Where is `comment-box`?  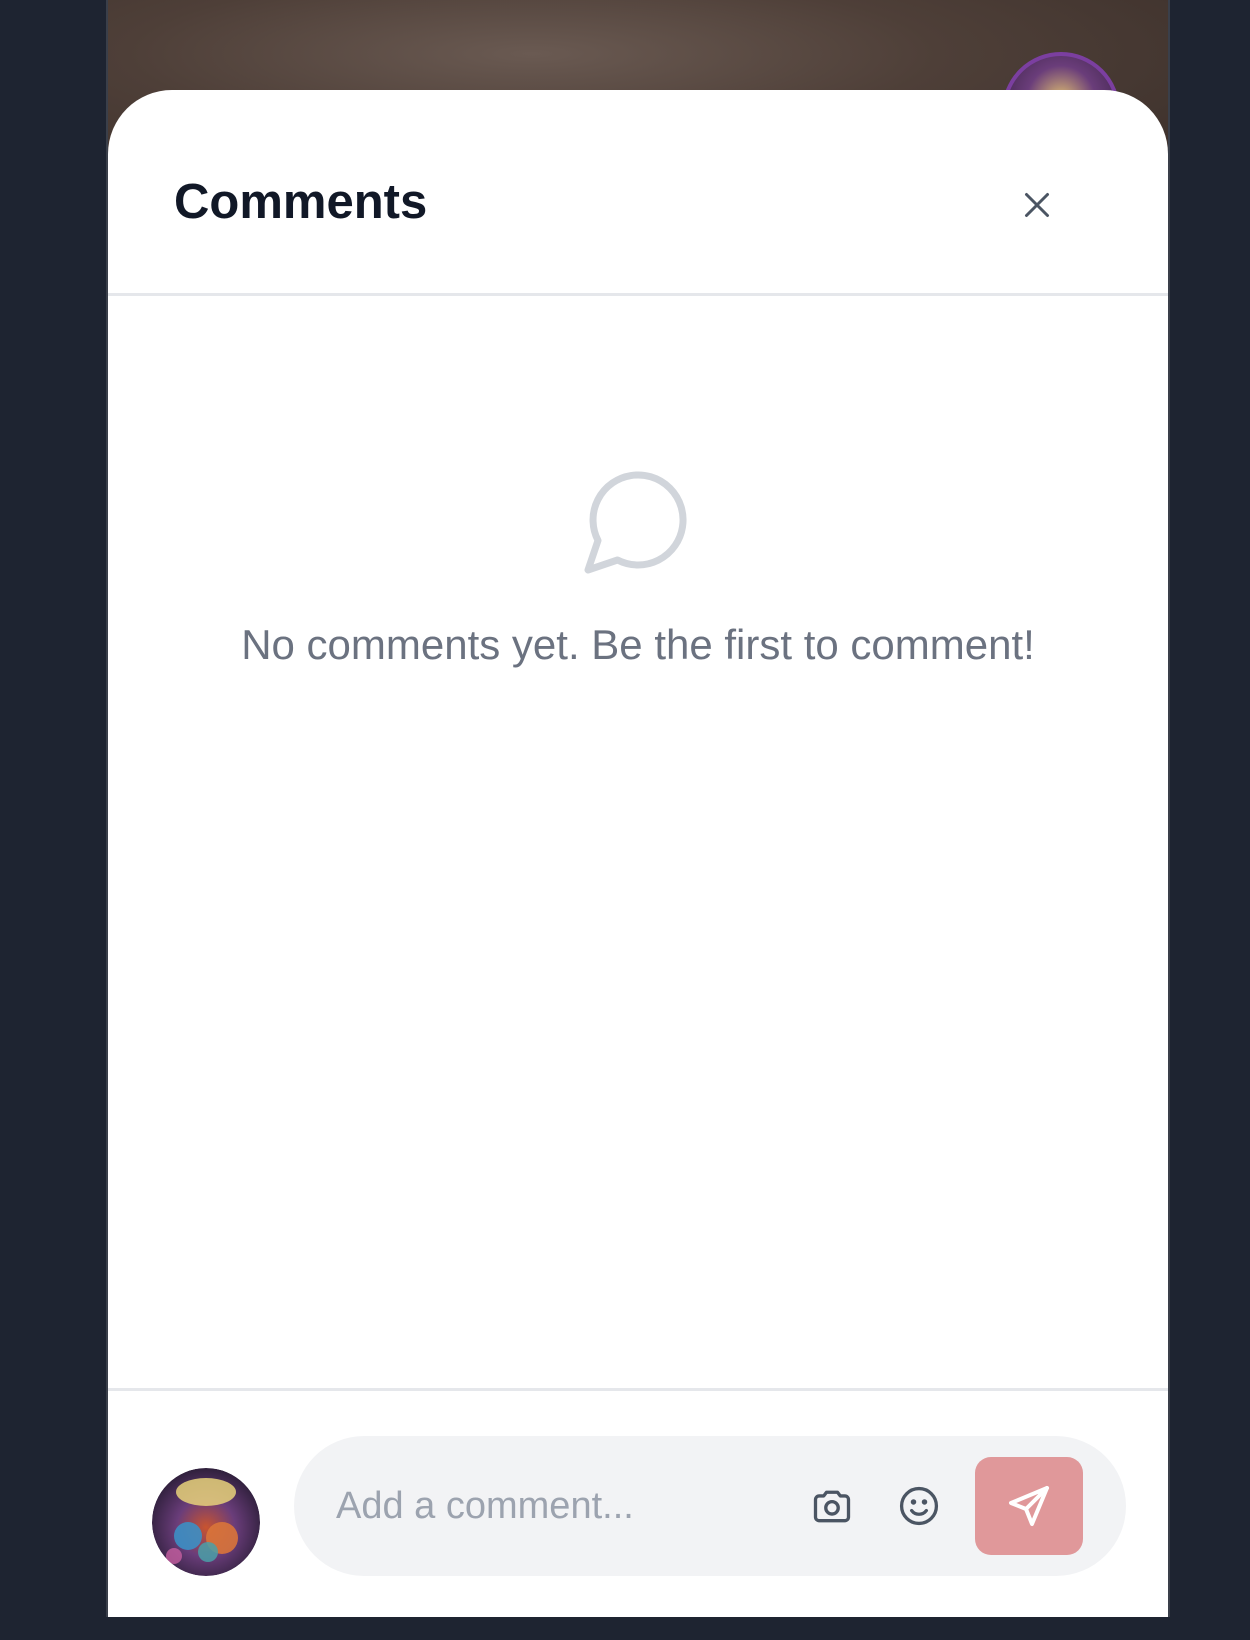 comment-box is located at coordinates (710, 1506).